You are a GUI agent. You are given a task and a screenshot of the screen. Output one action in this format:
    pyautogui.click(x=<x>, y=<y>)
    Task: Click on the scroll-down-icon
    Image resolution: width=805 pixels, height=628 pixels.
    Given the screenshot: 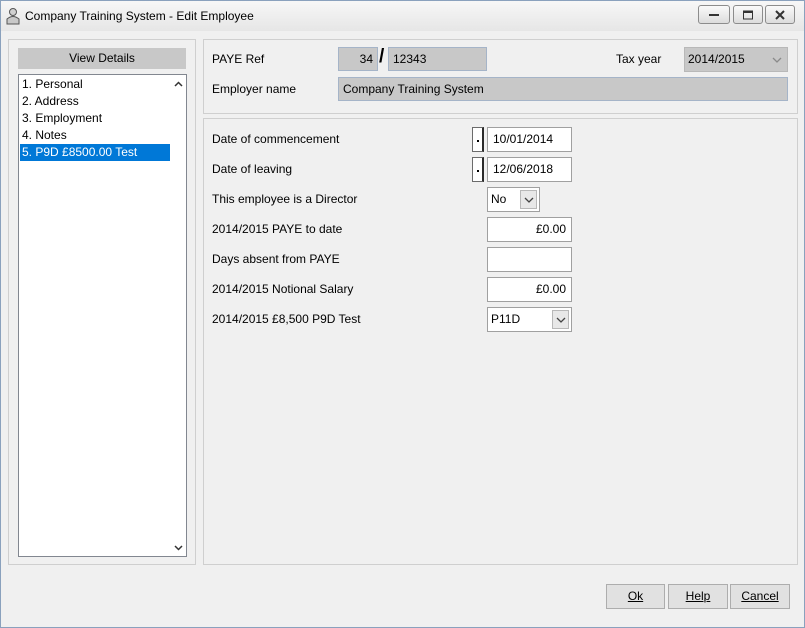 What is the action you would take?
    pyautogui.click(x=178, y=547)
    